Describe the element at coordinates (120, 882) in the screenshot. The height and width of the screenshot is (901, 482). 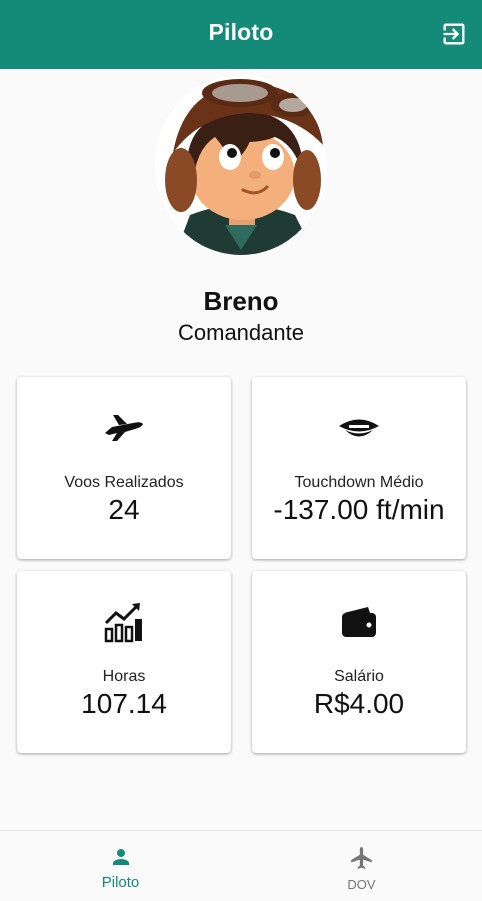
I see `nav-label-piloto: Piloto` at that location.